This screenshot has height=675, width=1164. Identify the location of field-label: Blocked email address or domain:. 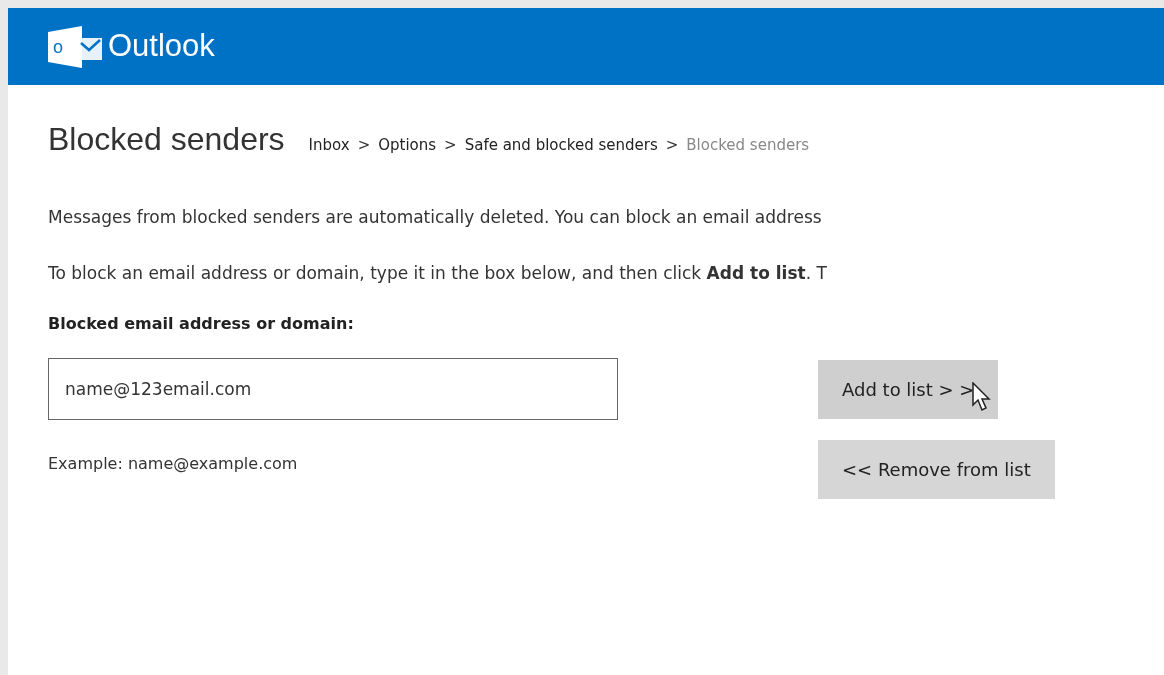
(201, 324).